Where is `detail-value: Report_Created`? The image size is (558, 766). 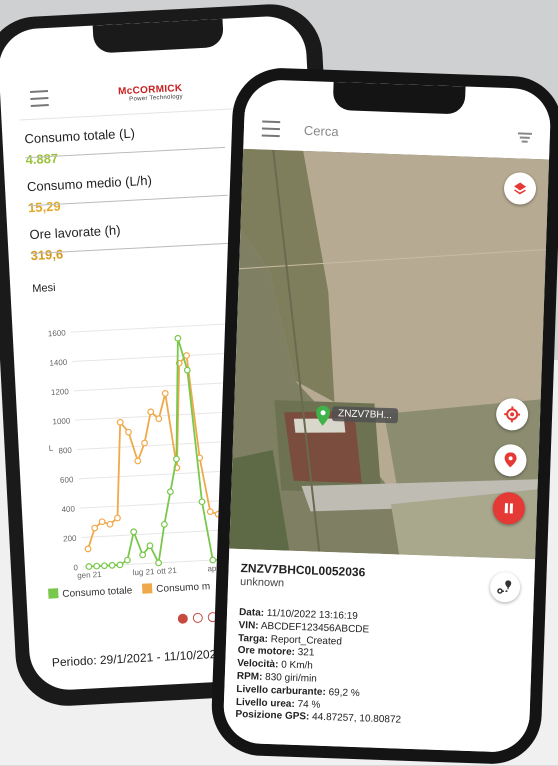
detail-value: Report_Created is located at coordinates (306, 640).